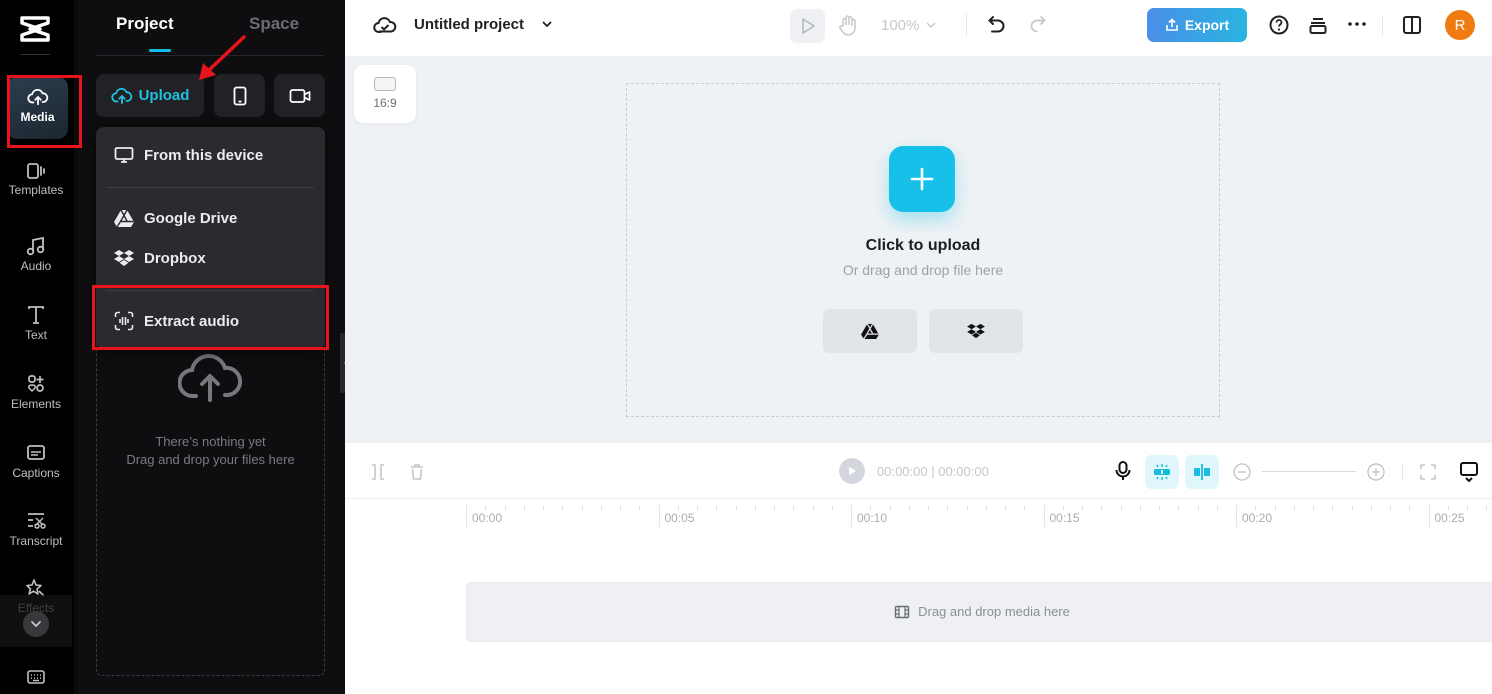 Image resolution: width=1492 pixels, height=694 pixels. I want to click on magnet-snap-icon, so click(1162, 472).